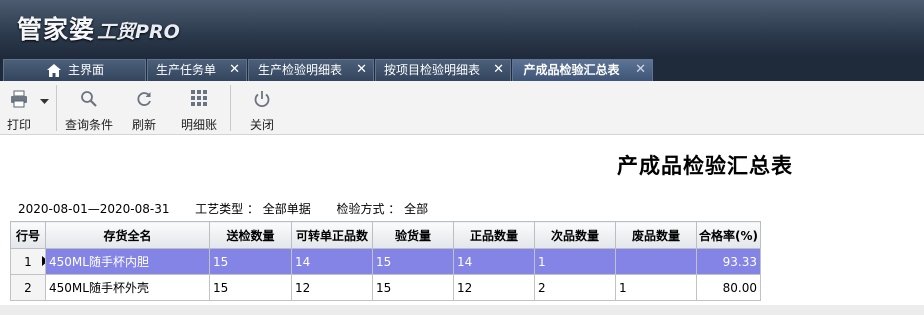  I want to click on home-icon, so click(54, 70).